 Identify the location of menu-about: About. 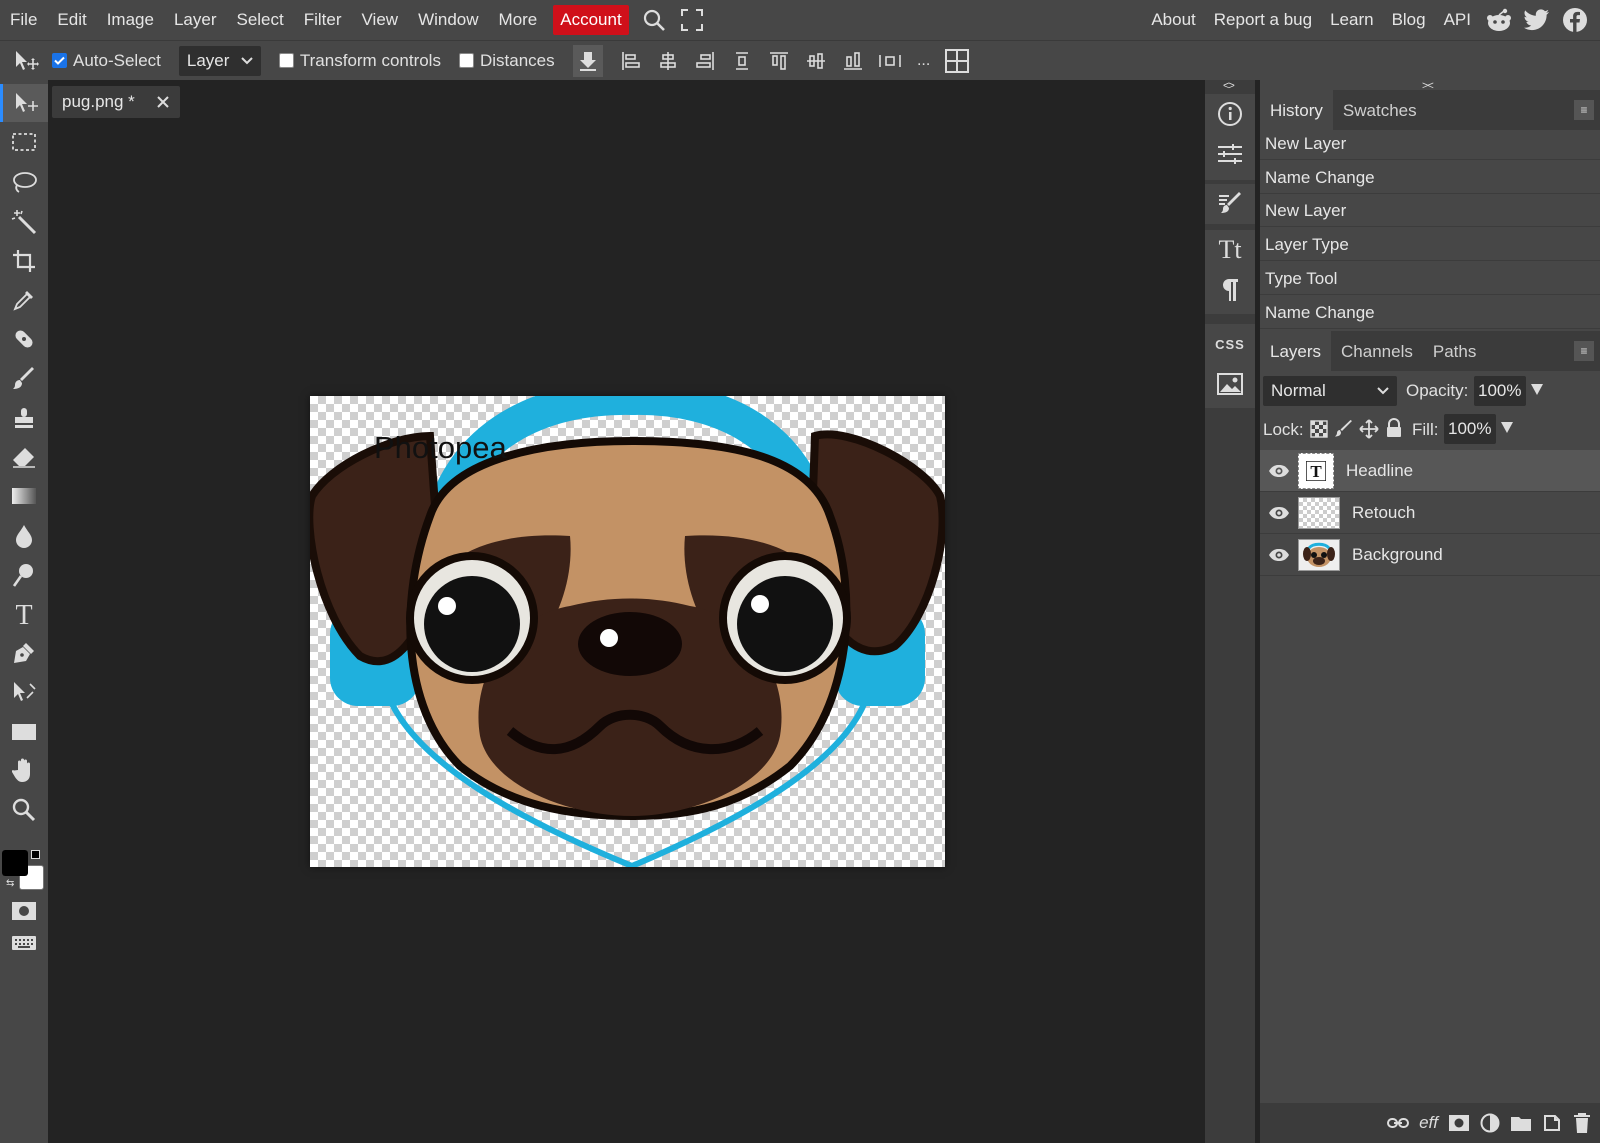
(1173, 20).